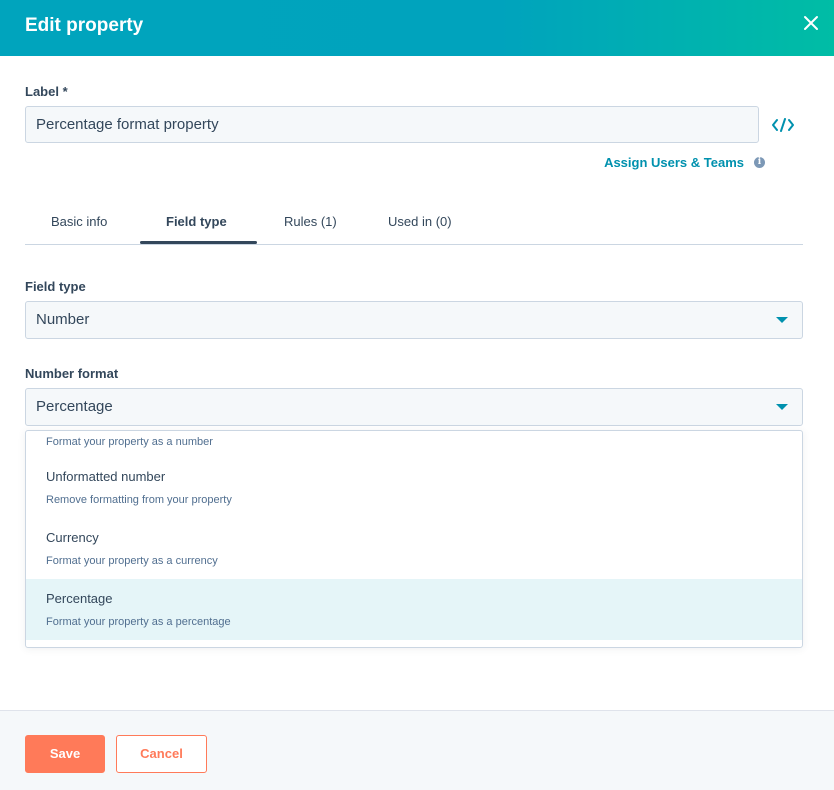  I want to click on assign-users-teams-link: Assign Users & Teams, so click(674, 162).